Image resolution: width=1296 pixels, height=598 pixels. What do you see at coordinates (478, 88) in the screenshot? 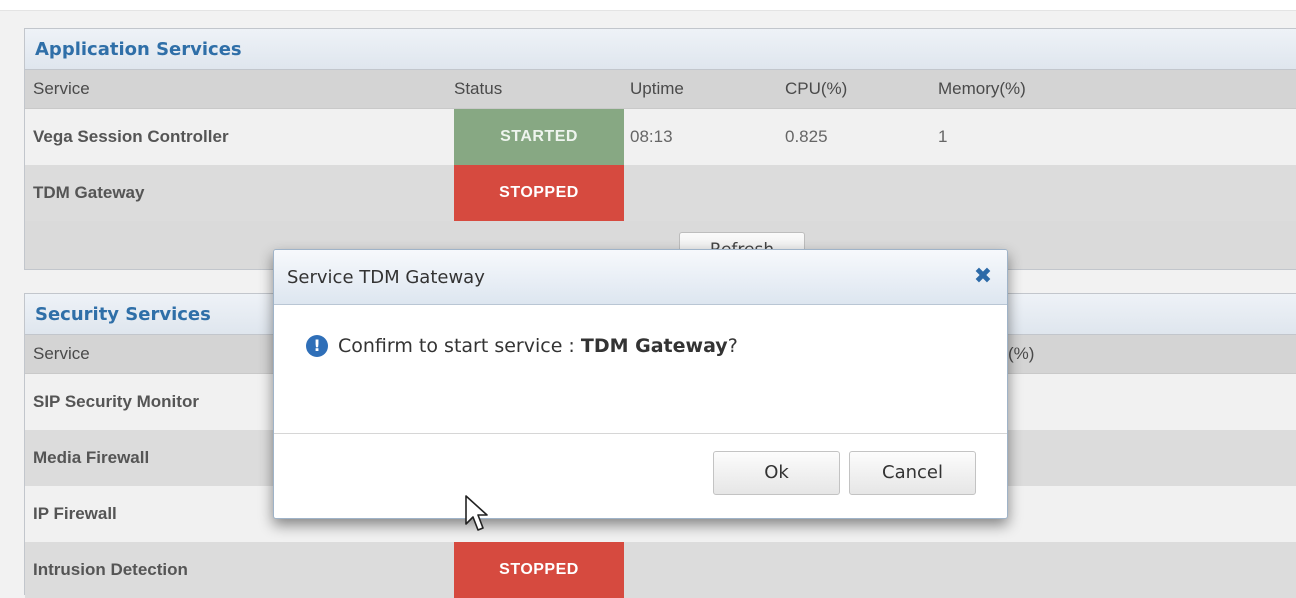
I see `header-status: Status` at bounding box center [478, 88].